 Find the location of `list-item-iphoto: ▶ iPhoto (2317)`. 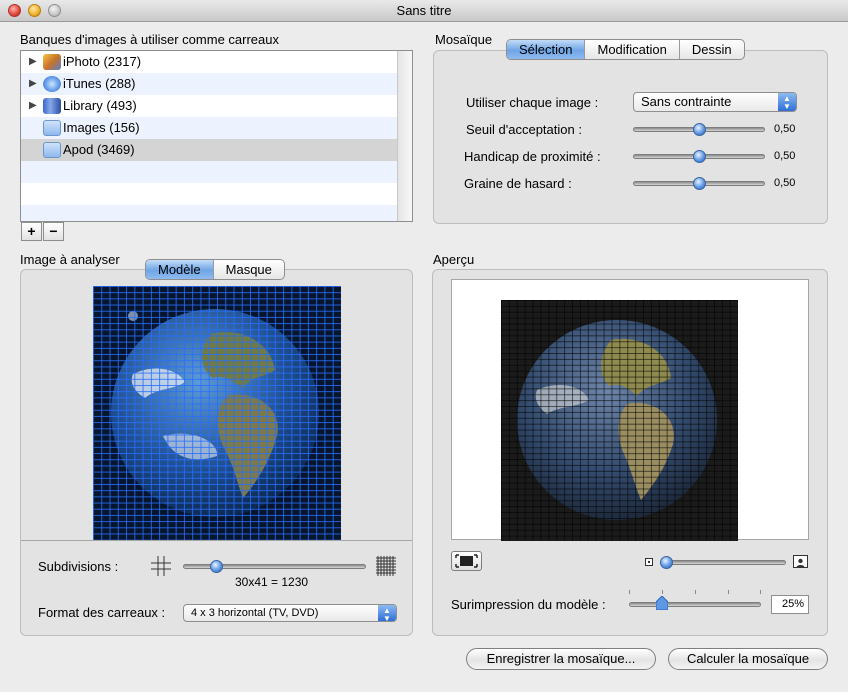

list-item-iphoto: ▶ iPhoto (2317) is located at coordinates (216, 62).